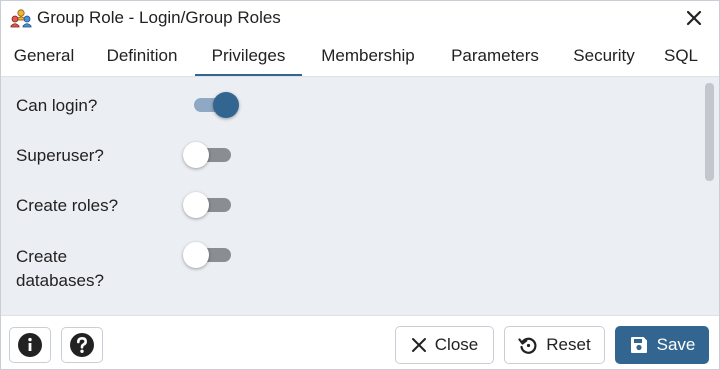 The width and height of the screenshot is (720, 370). Describe the element at coordinates (206, 254) in the screenshot. I see `create-databases-toggle` at that location.